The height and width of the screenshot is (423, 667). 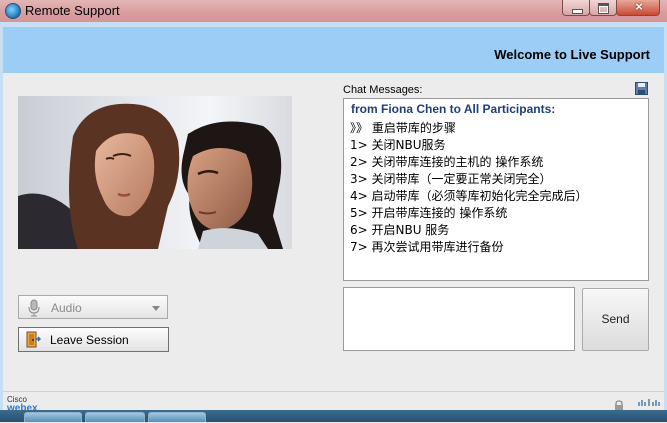 What do you see at coordinates (383, 90) in the screenshot?
I see `chat-messages-label: Chat Messages:` at bounding box center [383, 90].